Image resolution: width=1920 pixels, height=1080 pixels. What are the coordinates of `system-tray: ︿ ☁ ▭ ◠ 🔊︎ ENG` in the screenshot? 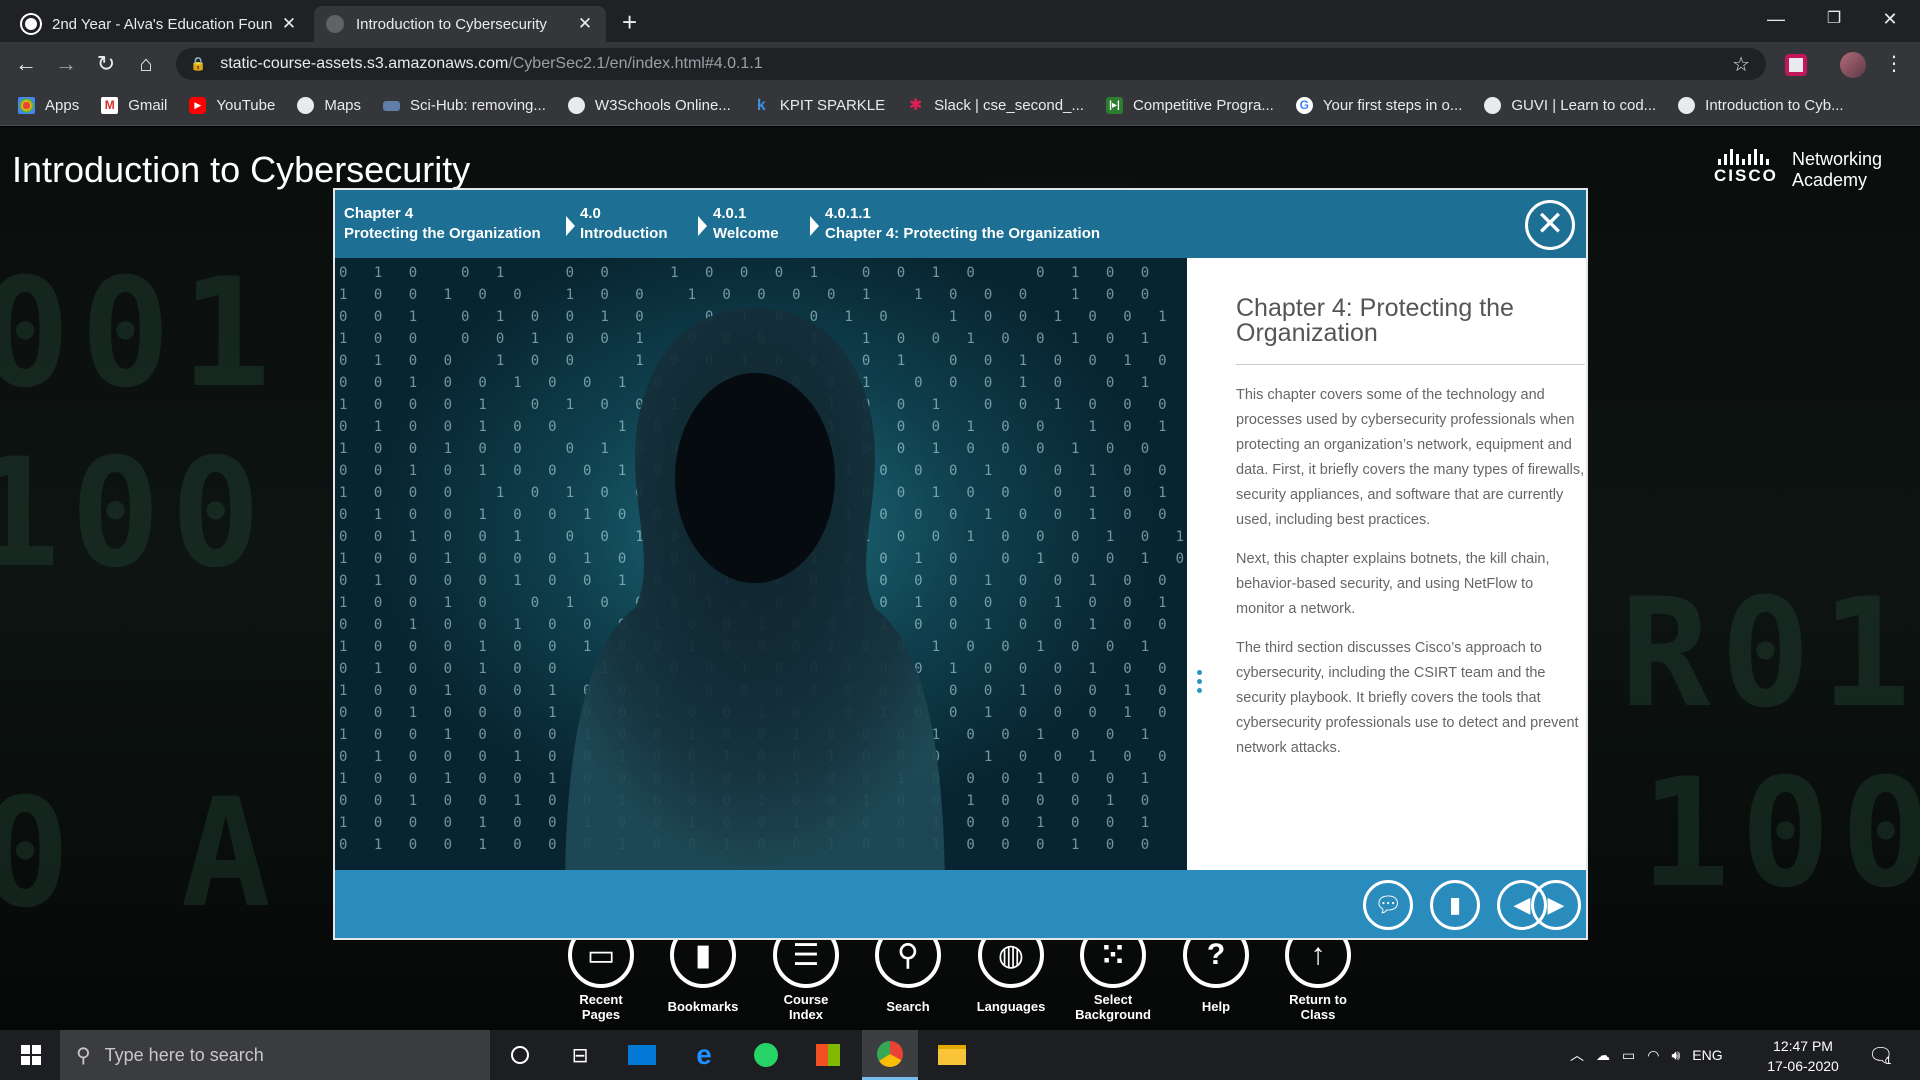 It's located at (1646, 1055).